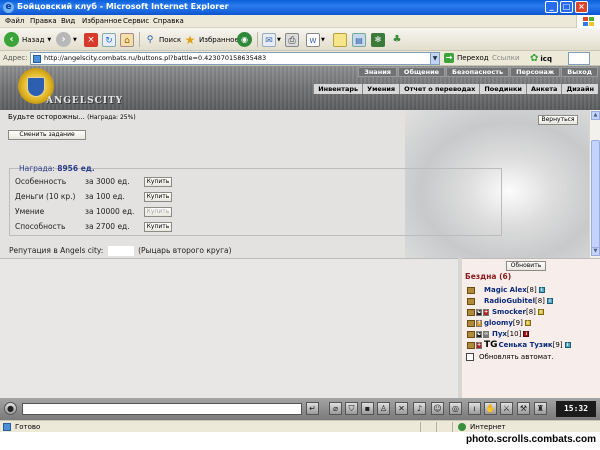 This screenshot has width=600, height=450. What do you see at coordinates (271, 39) in the screenshot?
I see `mail-button: ✉ ▼` at bounding box center [271, 39].